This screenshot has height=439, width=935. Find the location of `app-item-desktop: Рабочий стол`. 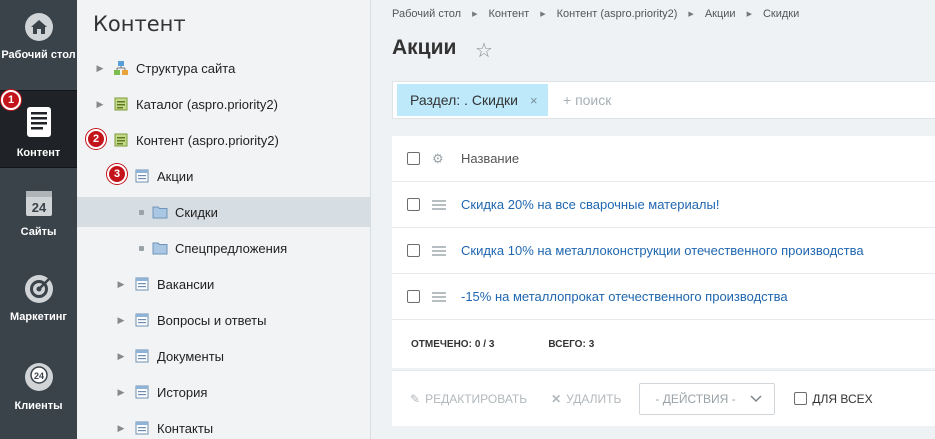

app-item-desktop: Рабочий стол is located at coordinates (38, 36).